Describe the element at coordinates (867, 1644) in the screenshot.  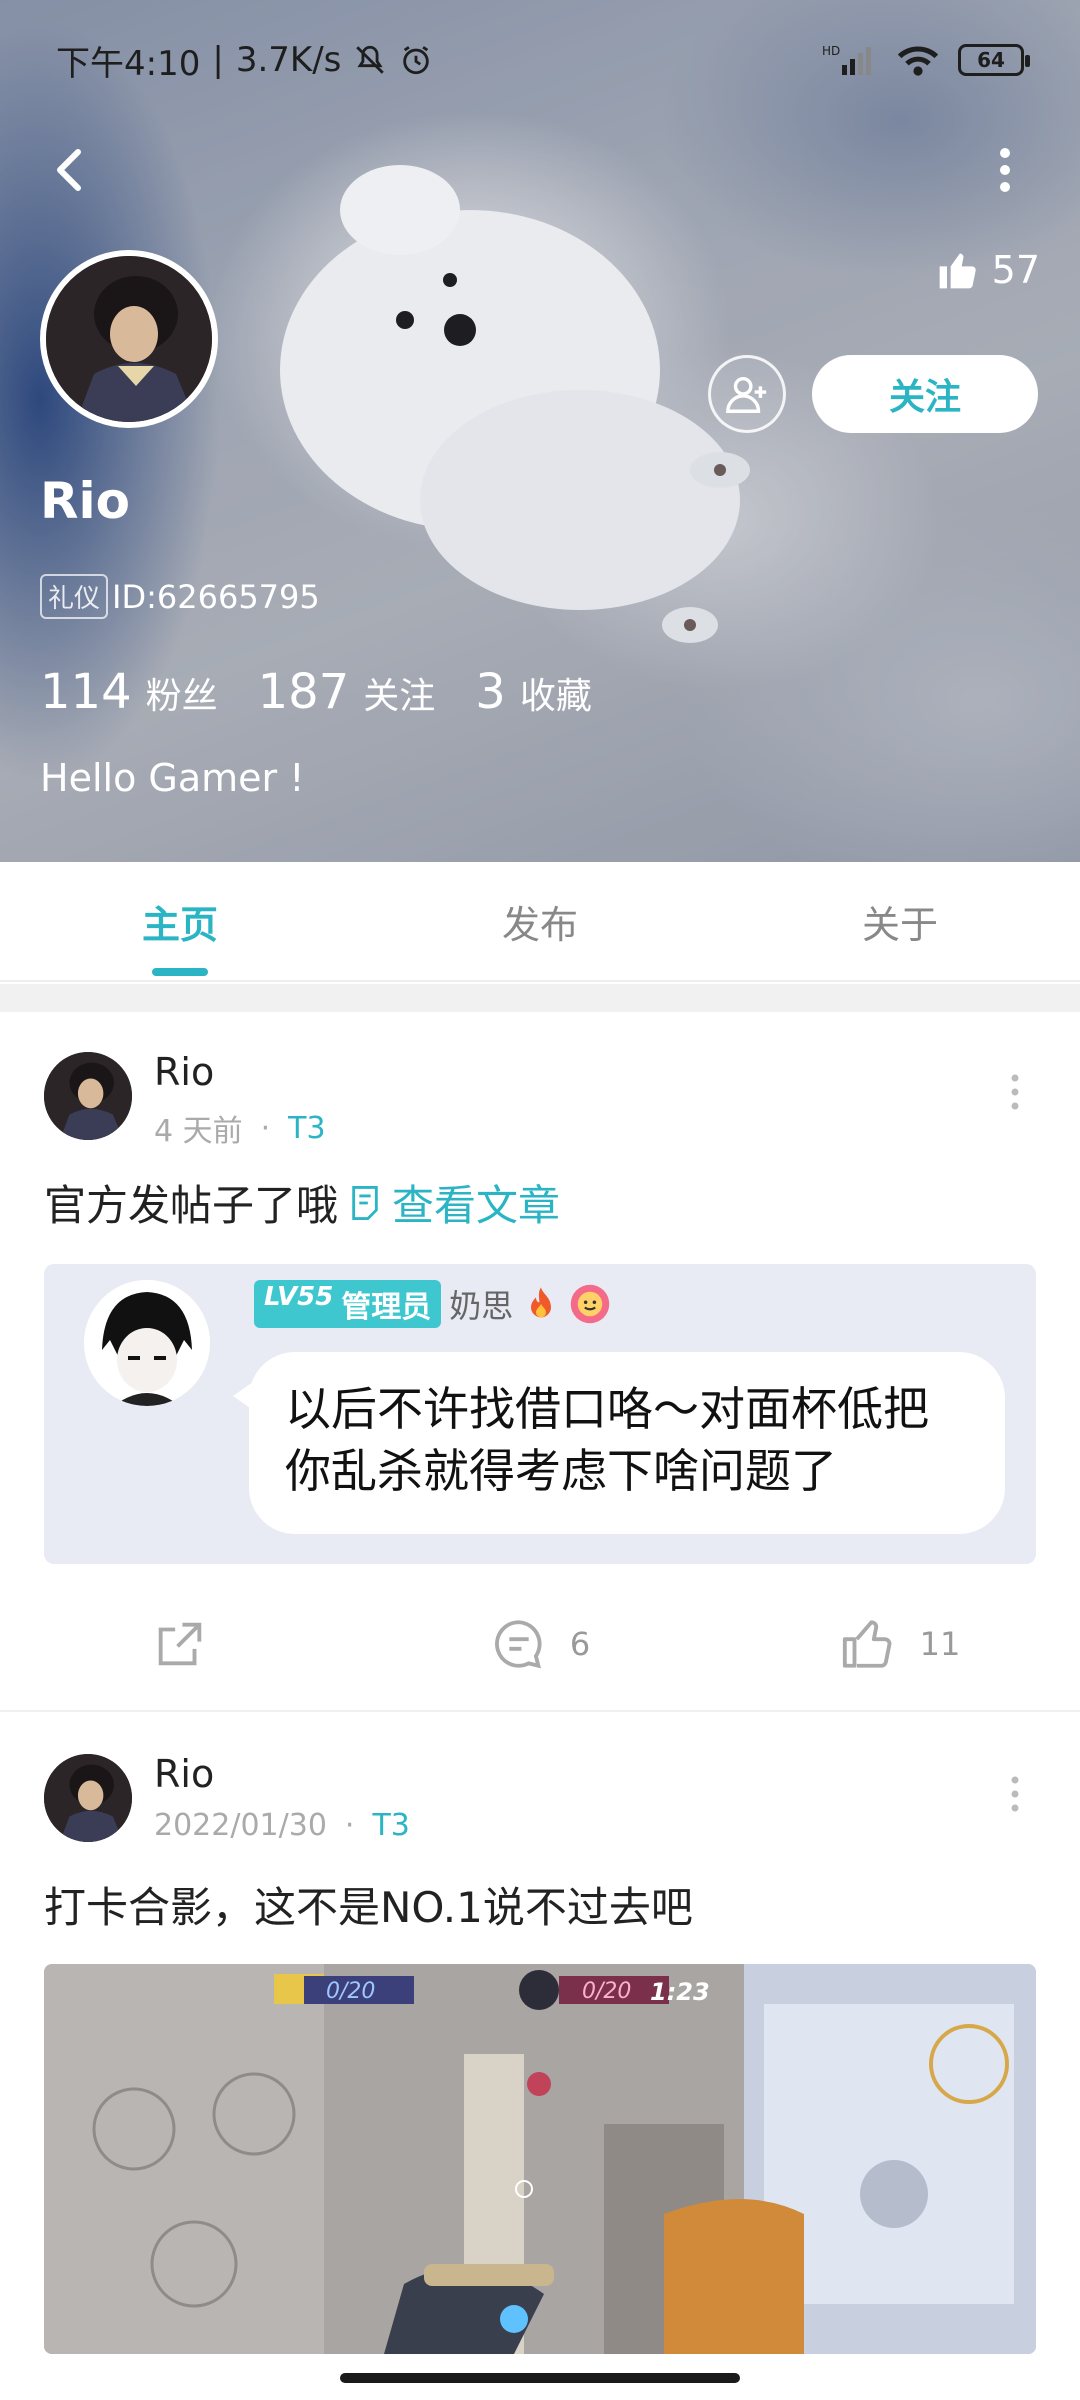
I see `like-icon` at that location.